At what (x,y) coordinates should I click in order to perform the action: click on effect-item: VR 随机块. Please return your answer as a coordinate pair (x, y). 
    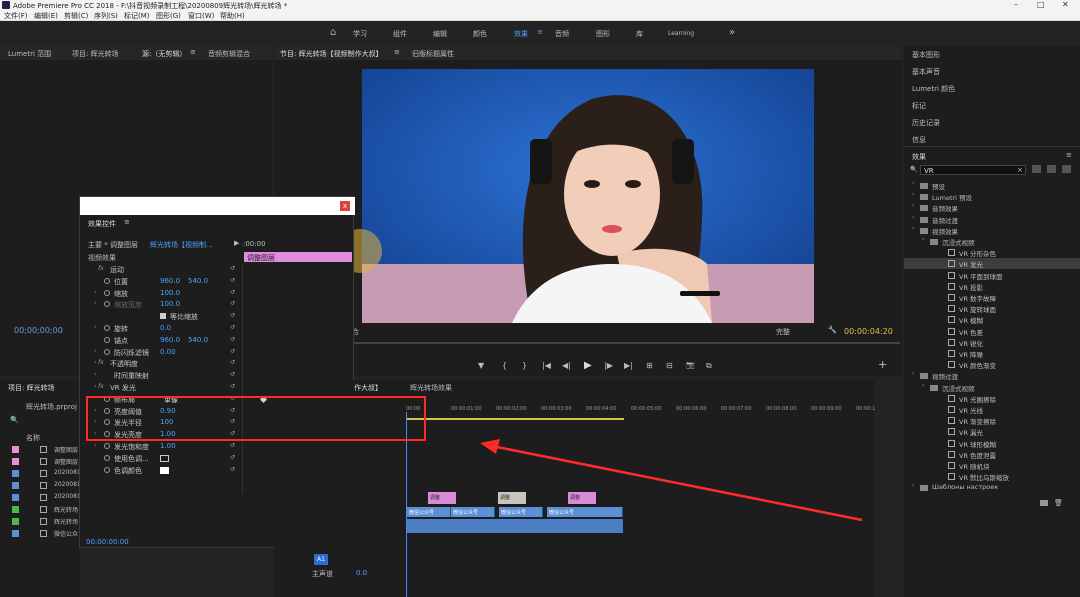
    Looking at the image, I should click on (992, 465).